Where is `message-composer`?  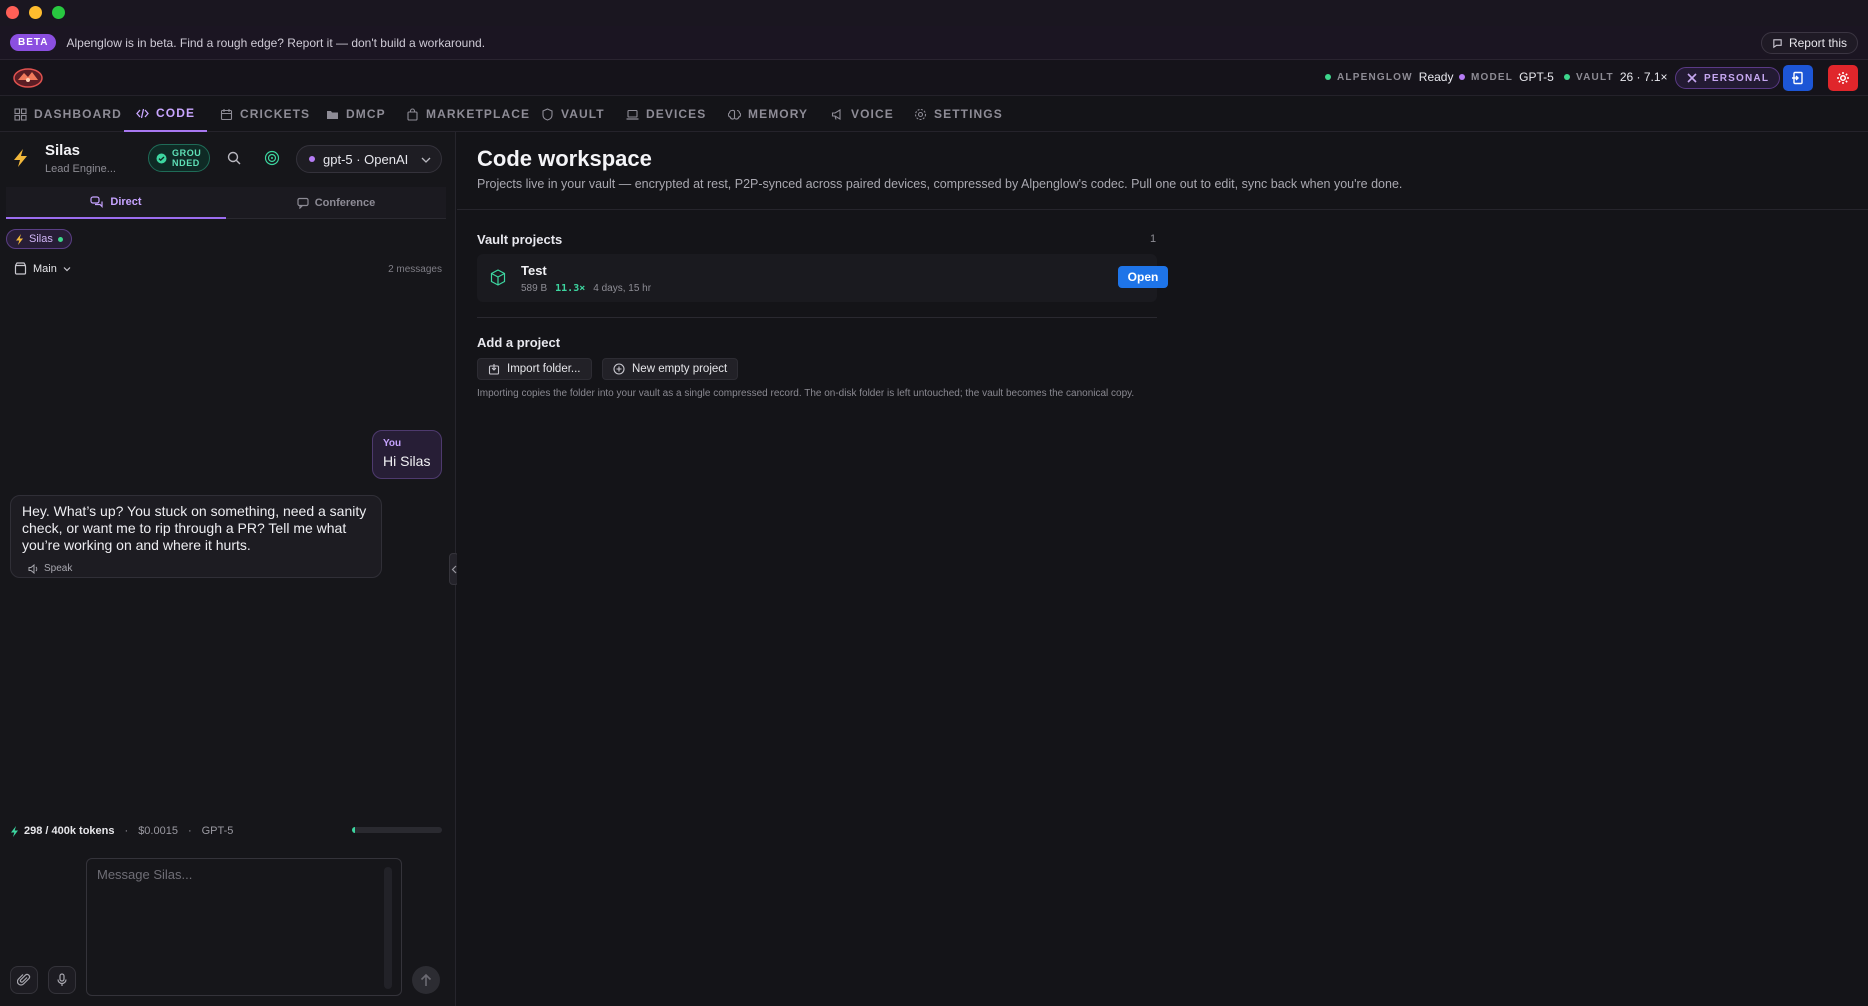 message-composer is located at coordinates (244, 927).